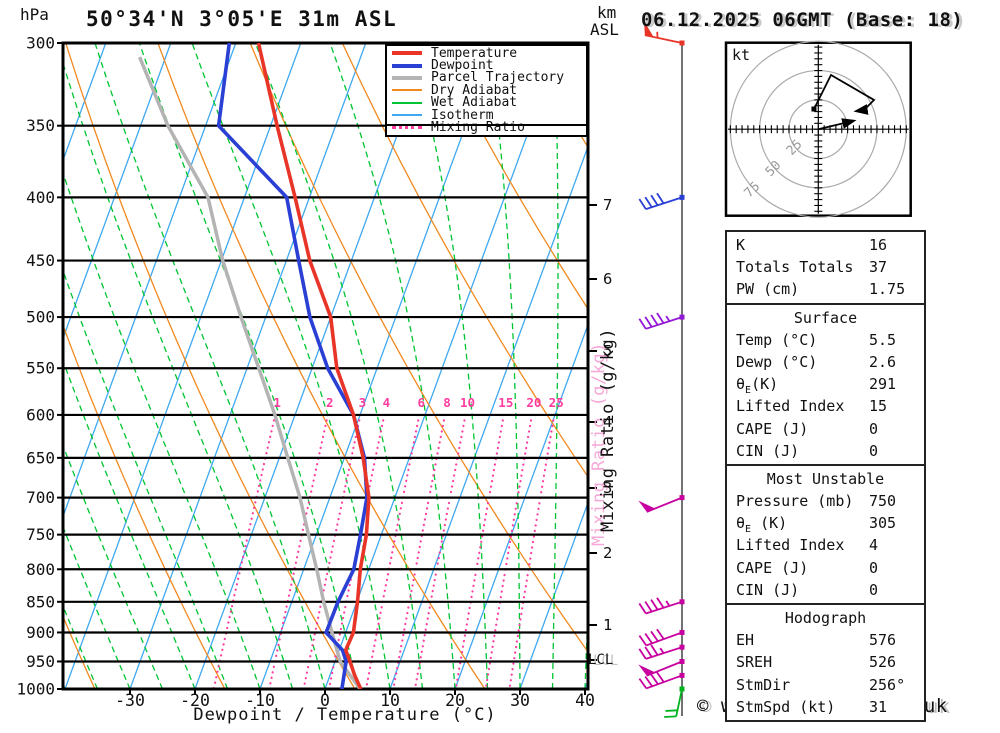  I want to click on stat-value: 4, so click(874, 545).